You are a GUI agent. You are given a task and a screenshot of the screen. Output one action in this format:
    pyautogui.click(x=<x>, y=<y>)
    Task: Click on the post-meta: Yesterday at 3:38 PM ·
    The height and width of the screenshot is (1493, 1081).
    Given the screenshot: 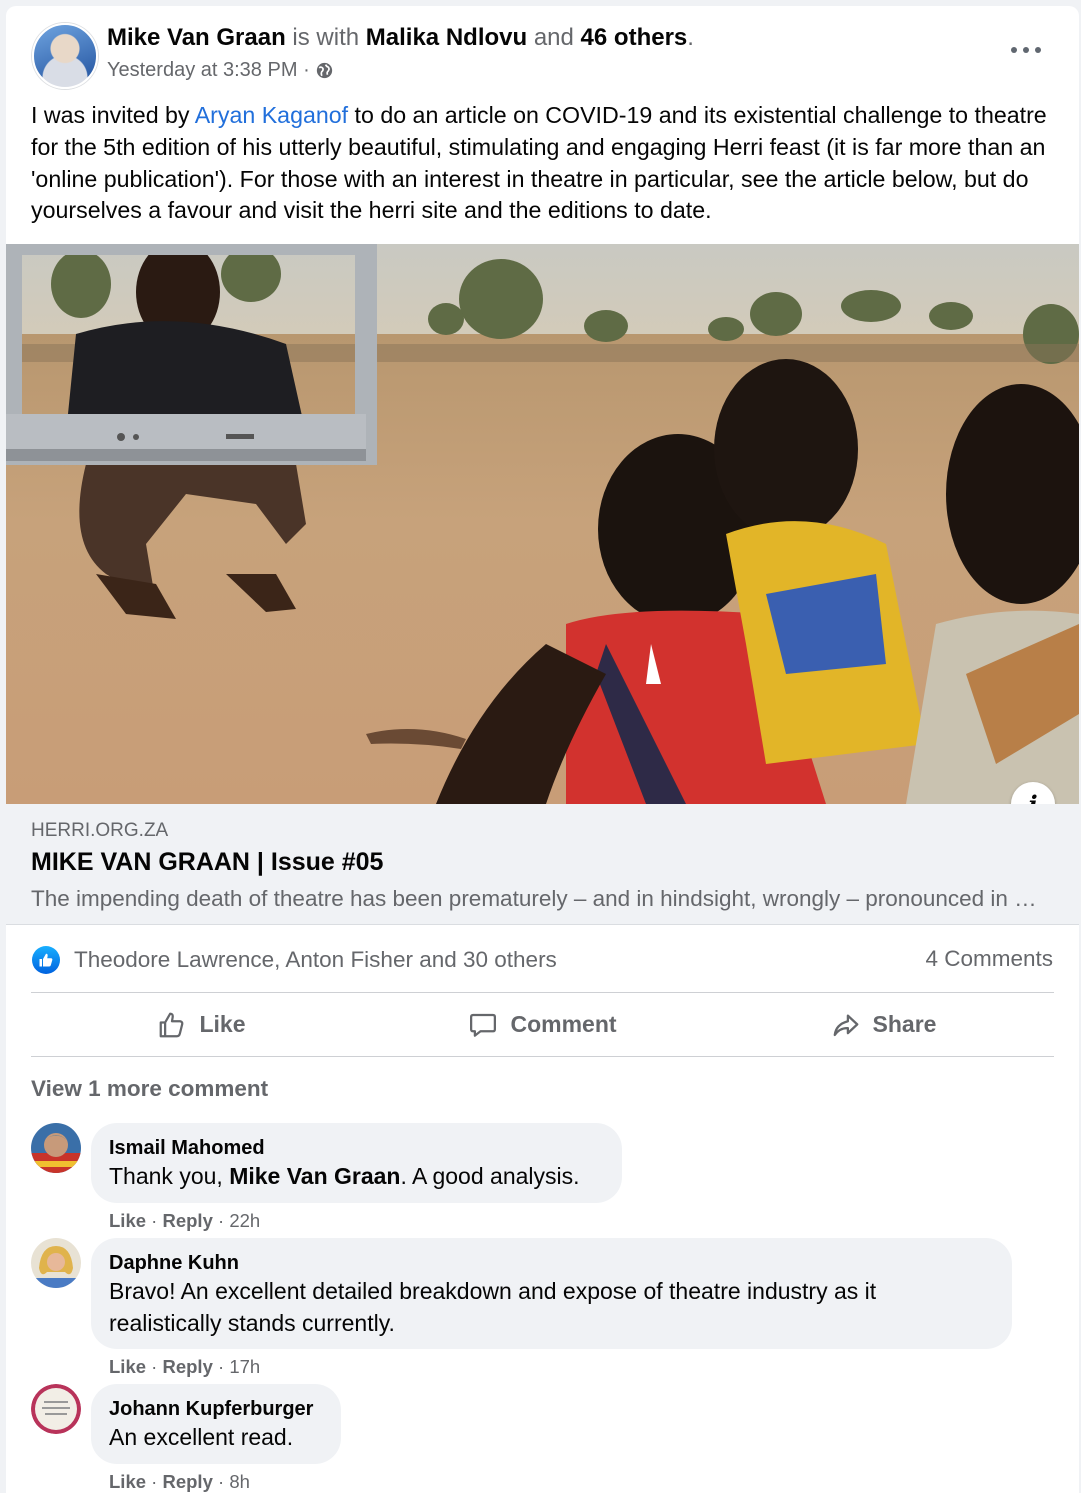 What is the action you would take?
    pyautogui.click(x=220, y=70)
    